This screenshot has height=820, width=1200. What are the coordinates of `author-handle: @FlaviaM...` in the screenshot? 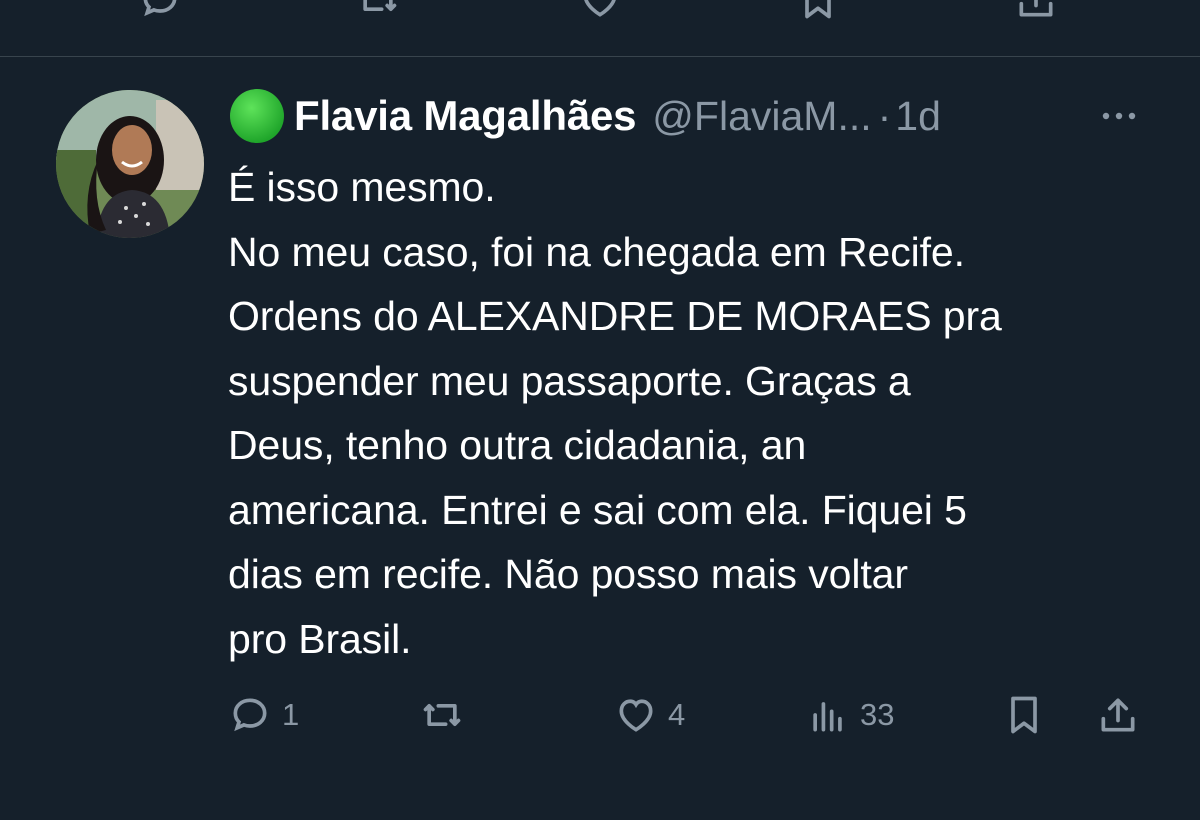 It's located at (761, 116).